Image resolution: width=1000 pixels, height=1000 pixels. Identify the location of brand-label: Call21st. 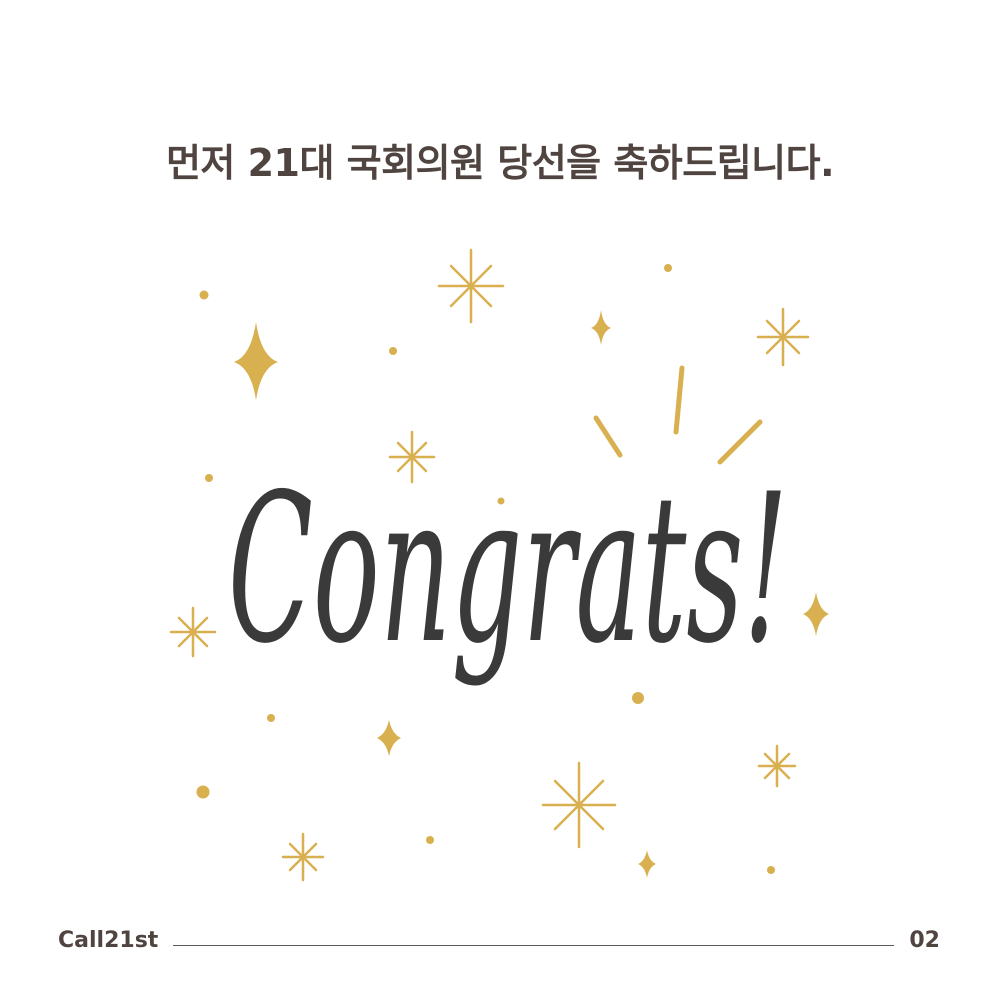
(108, 940).